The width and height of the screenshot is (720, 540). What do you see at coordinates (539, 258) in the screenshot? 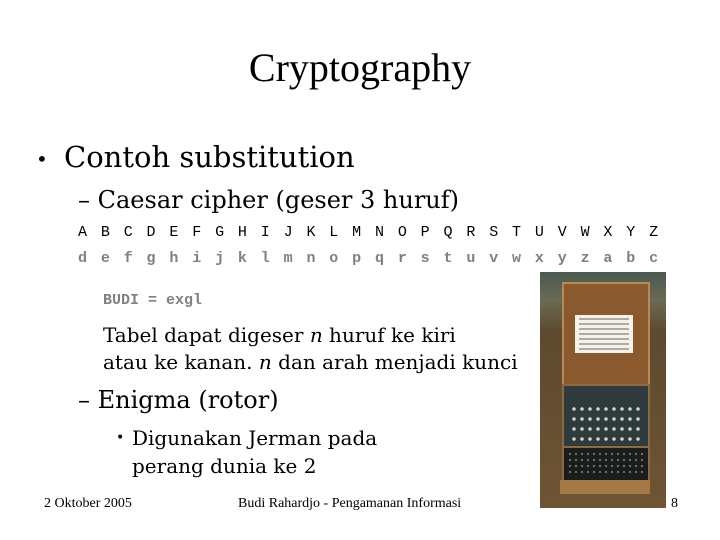
I see `cipher-letter: x` at bounding box center [539, 258].